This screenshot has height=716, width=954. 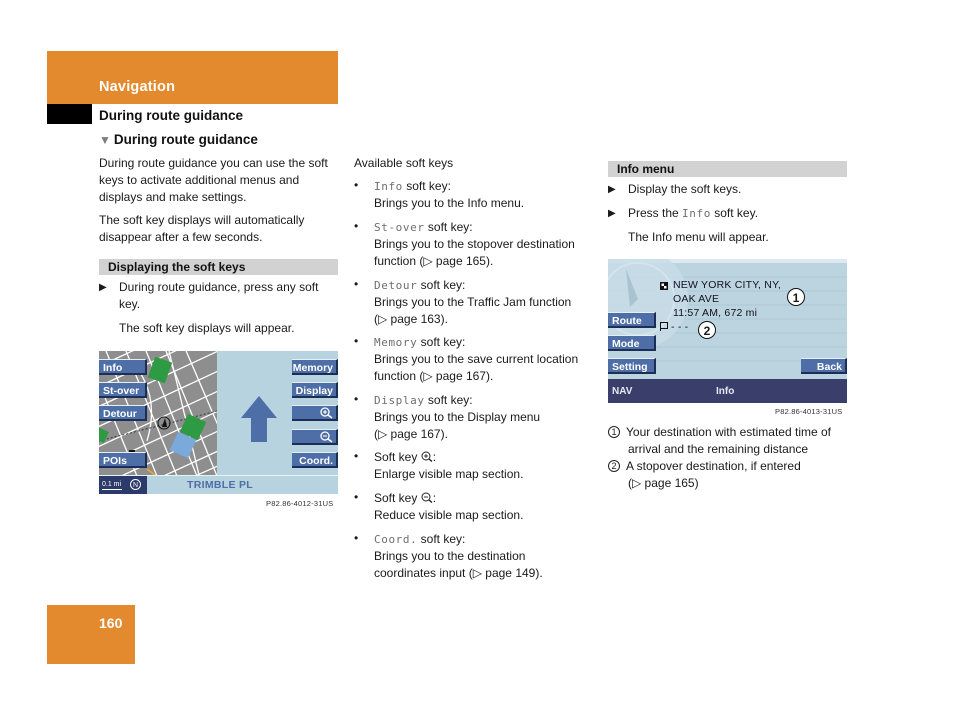 I want to click on softkey-memory: Memory, so click(x=315, y=367).